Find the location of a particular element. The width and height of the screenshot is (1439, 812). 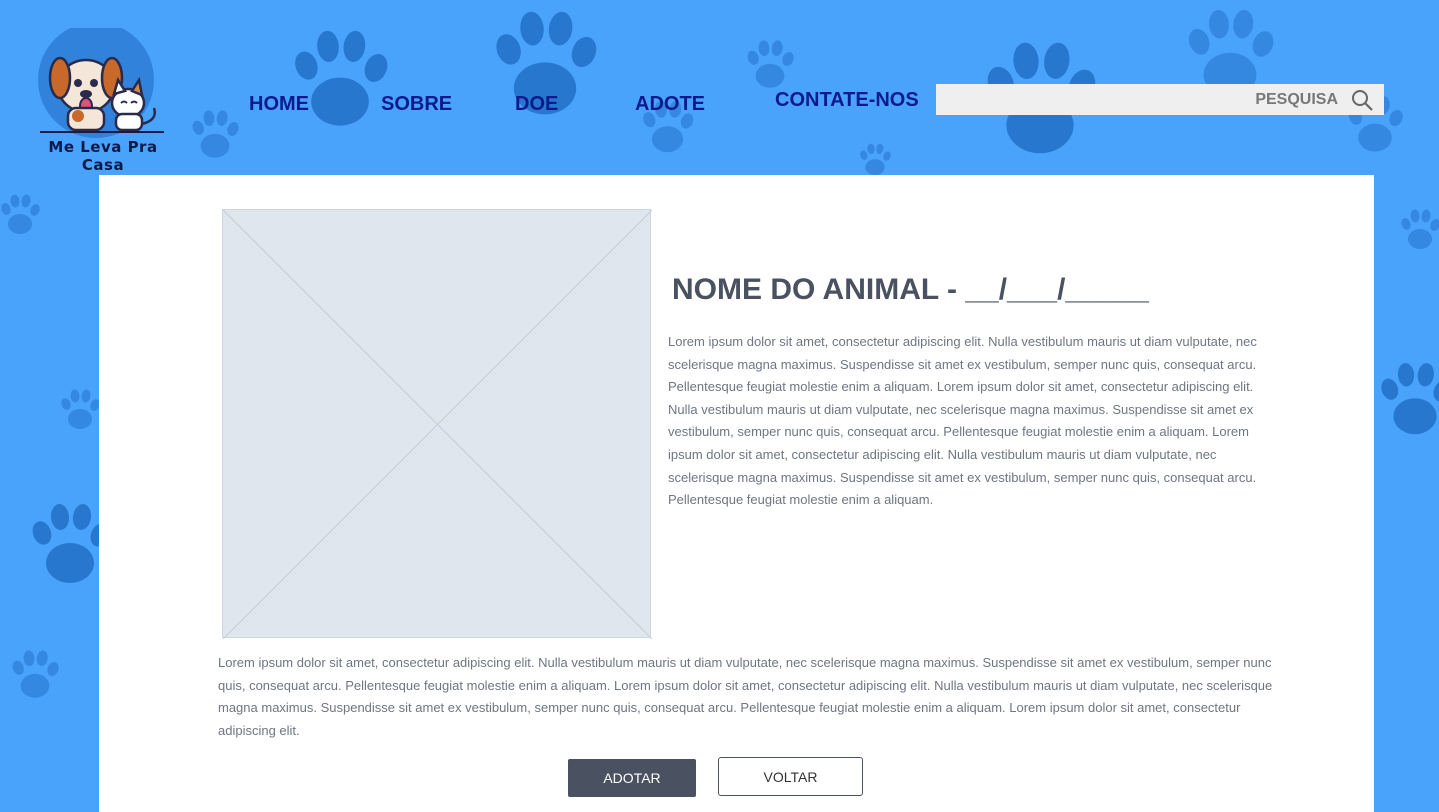

nav-doe: DOE is located at coordinates (536, 104).